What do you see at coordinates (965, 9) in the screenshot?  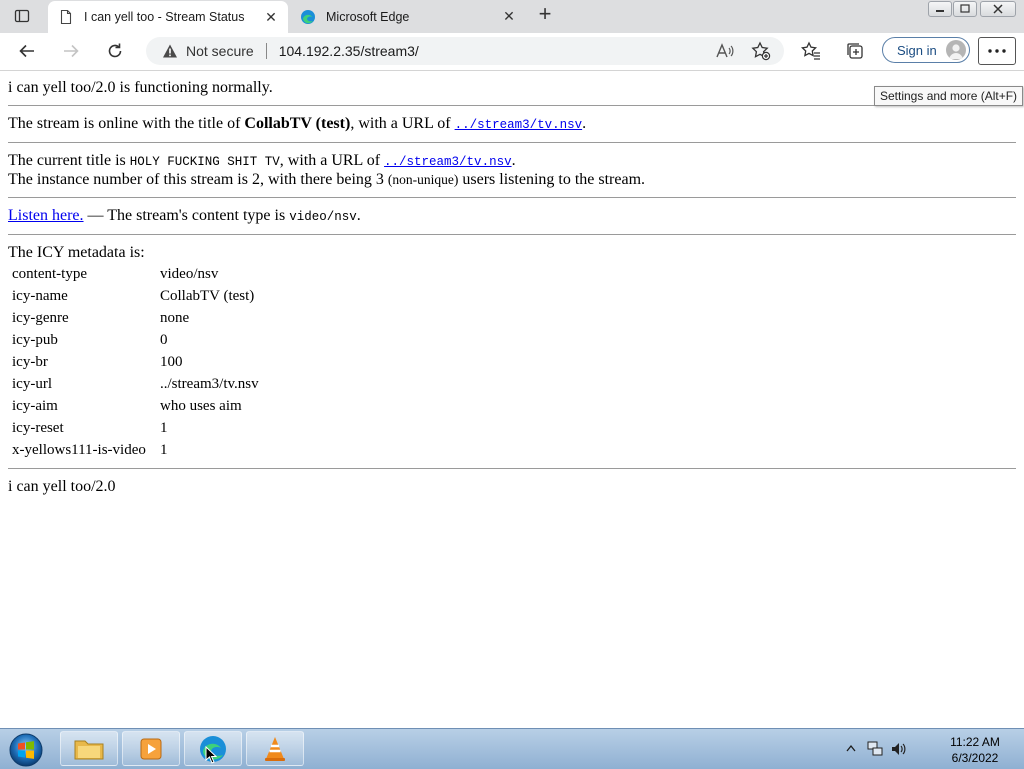 I see `maximize-button` at bounding box center [965, 9].